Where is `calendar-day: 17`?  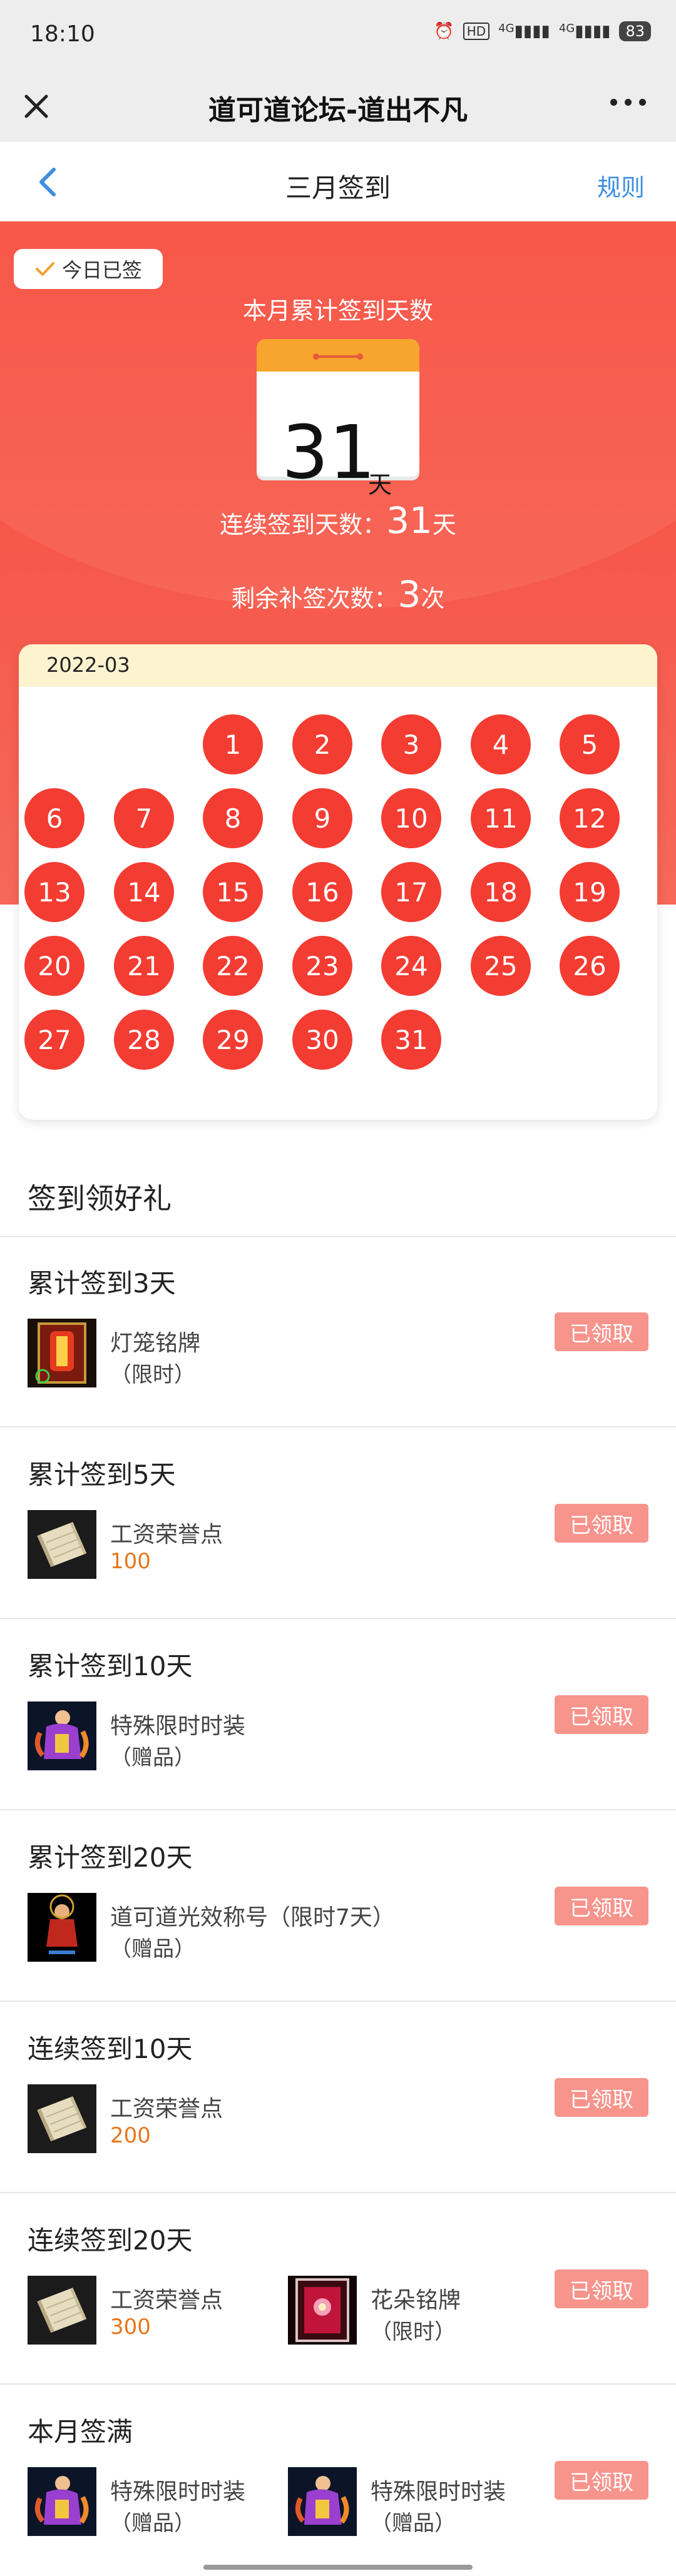
calendar-day: 17 is located at coordinates (411, 892).